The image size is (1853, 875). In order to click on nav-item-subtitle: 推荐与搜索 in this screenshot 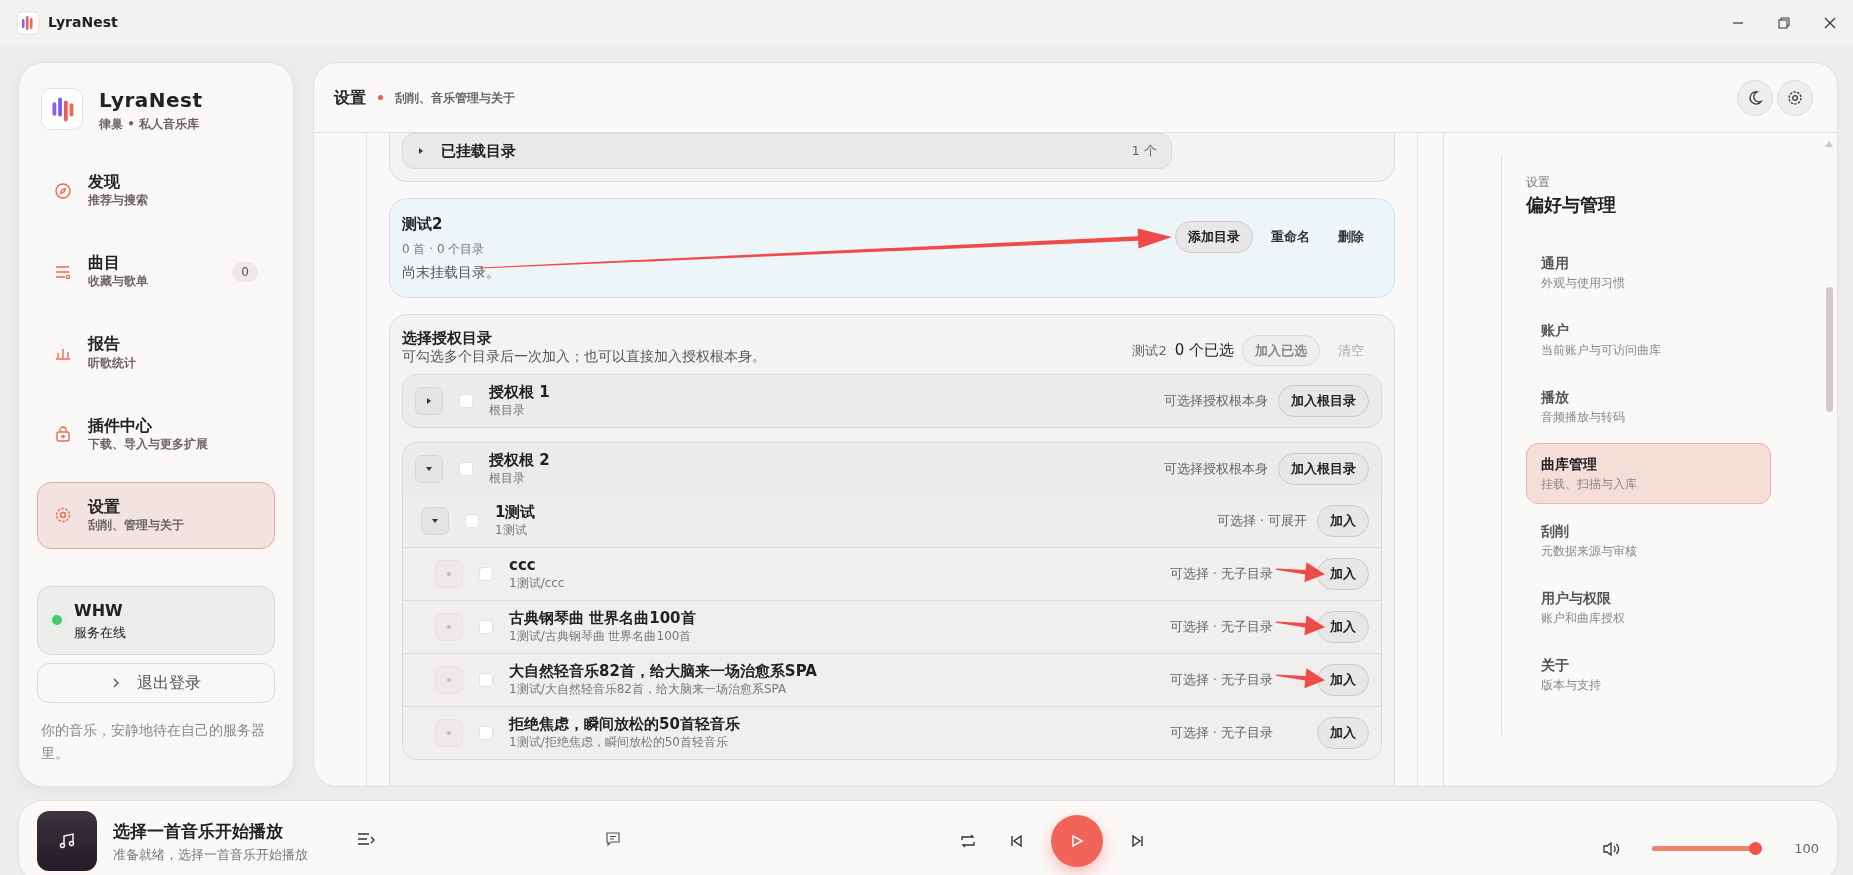, I will do `click(118, 201)`.